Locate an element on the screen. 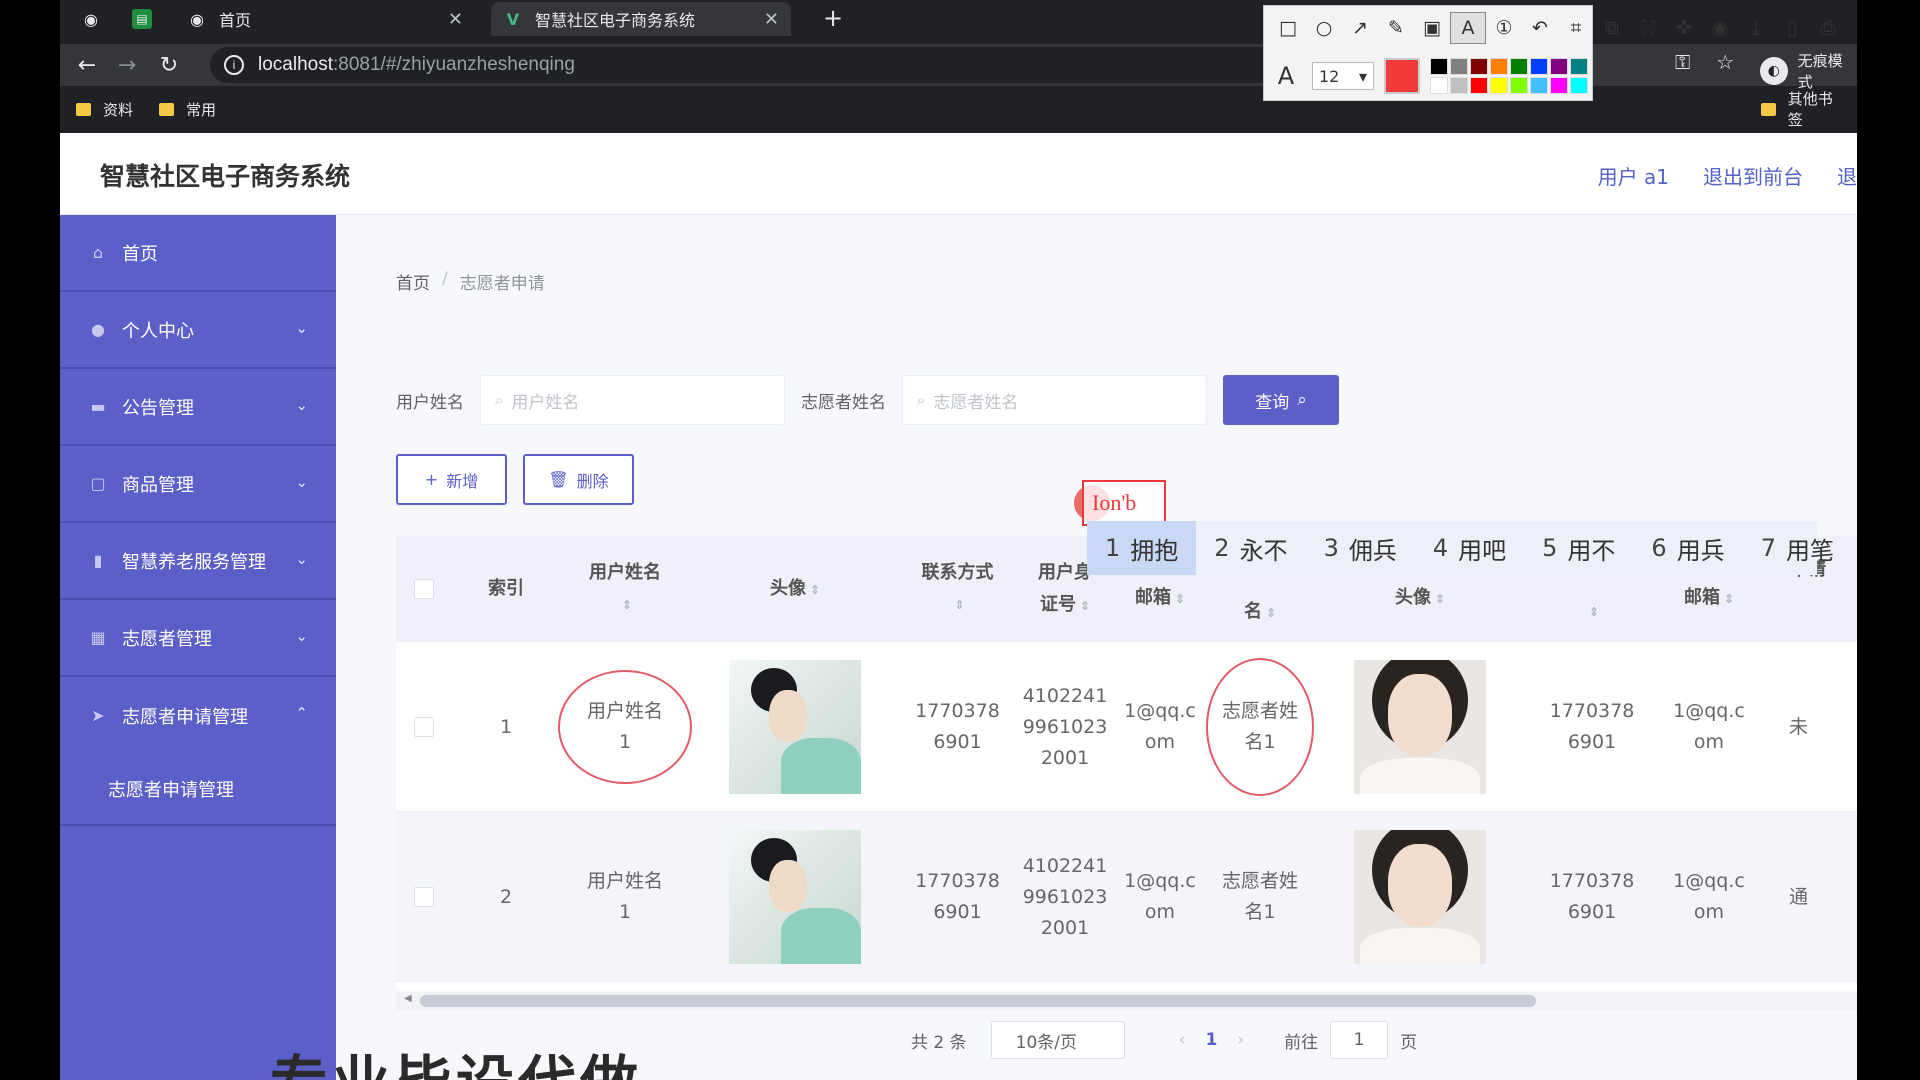 Image resolution: width=1920 pixels, height=1080 pixels. crop-icon: ⌗ is located at coordinates (1576, 28).